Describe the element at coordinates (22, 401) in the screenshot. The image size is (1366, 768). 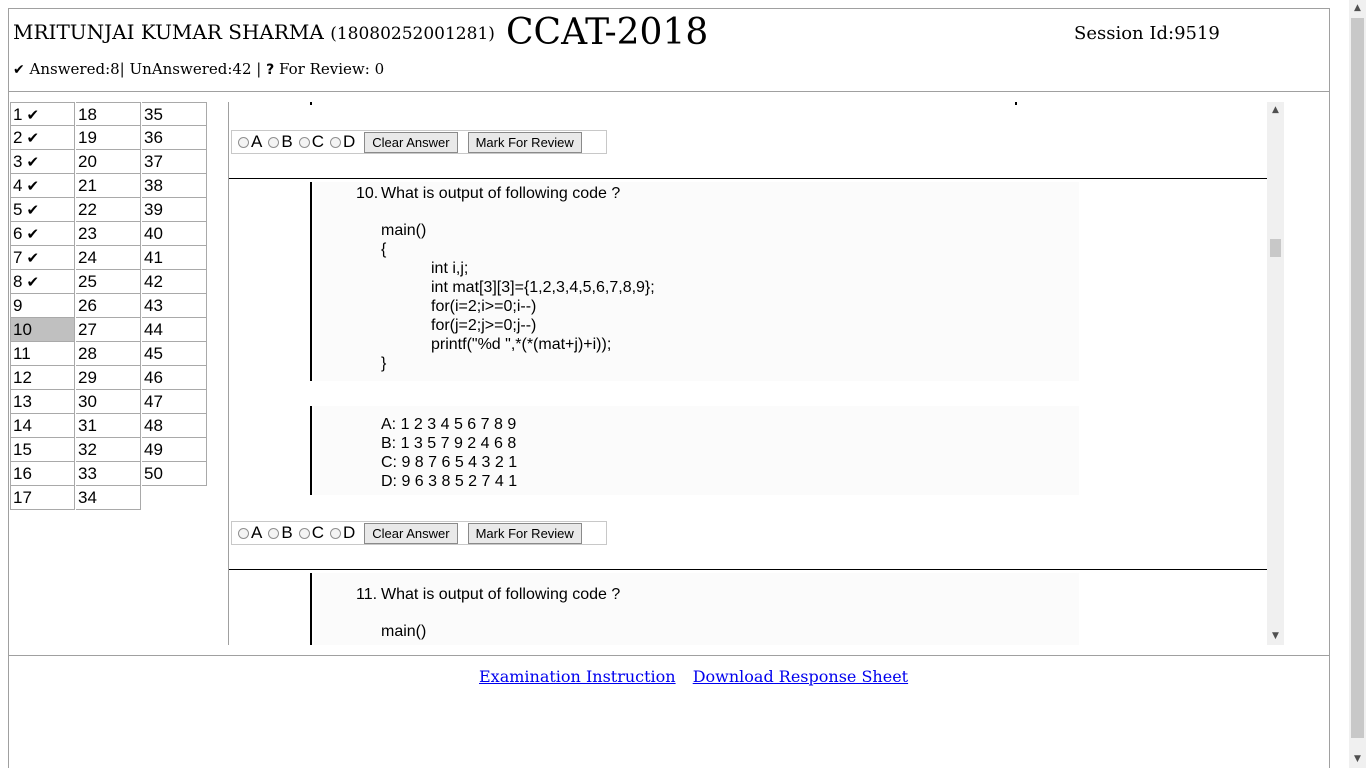
I see `question-nav-number: 13` at that location.